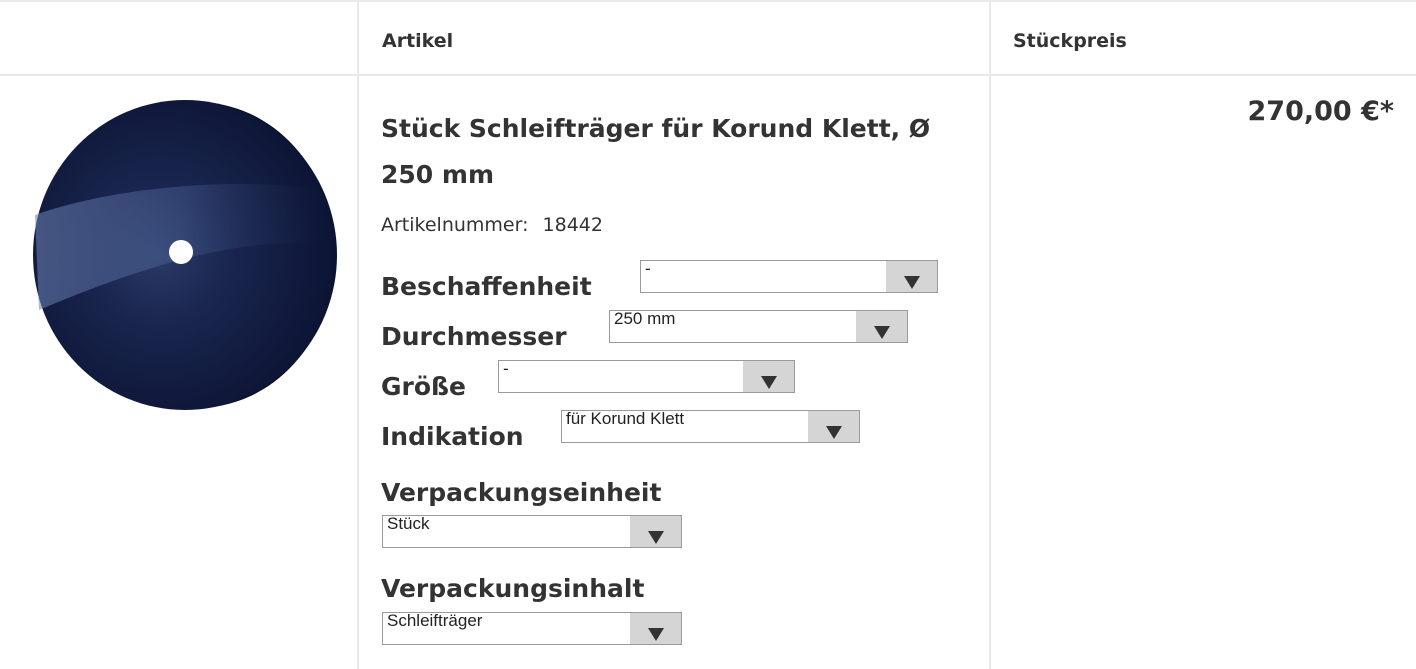 This screenshot has width=1416, height=669. I want to click on select-value: 250 mm, so click(645, 318).